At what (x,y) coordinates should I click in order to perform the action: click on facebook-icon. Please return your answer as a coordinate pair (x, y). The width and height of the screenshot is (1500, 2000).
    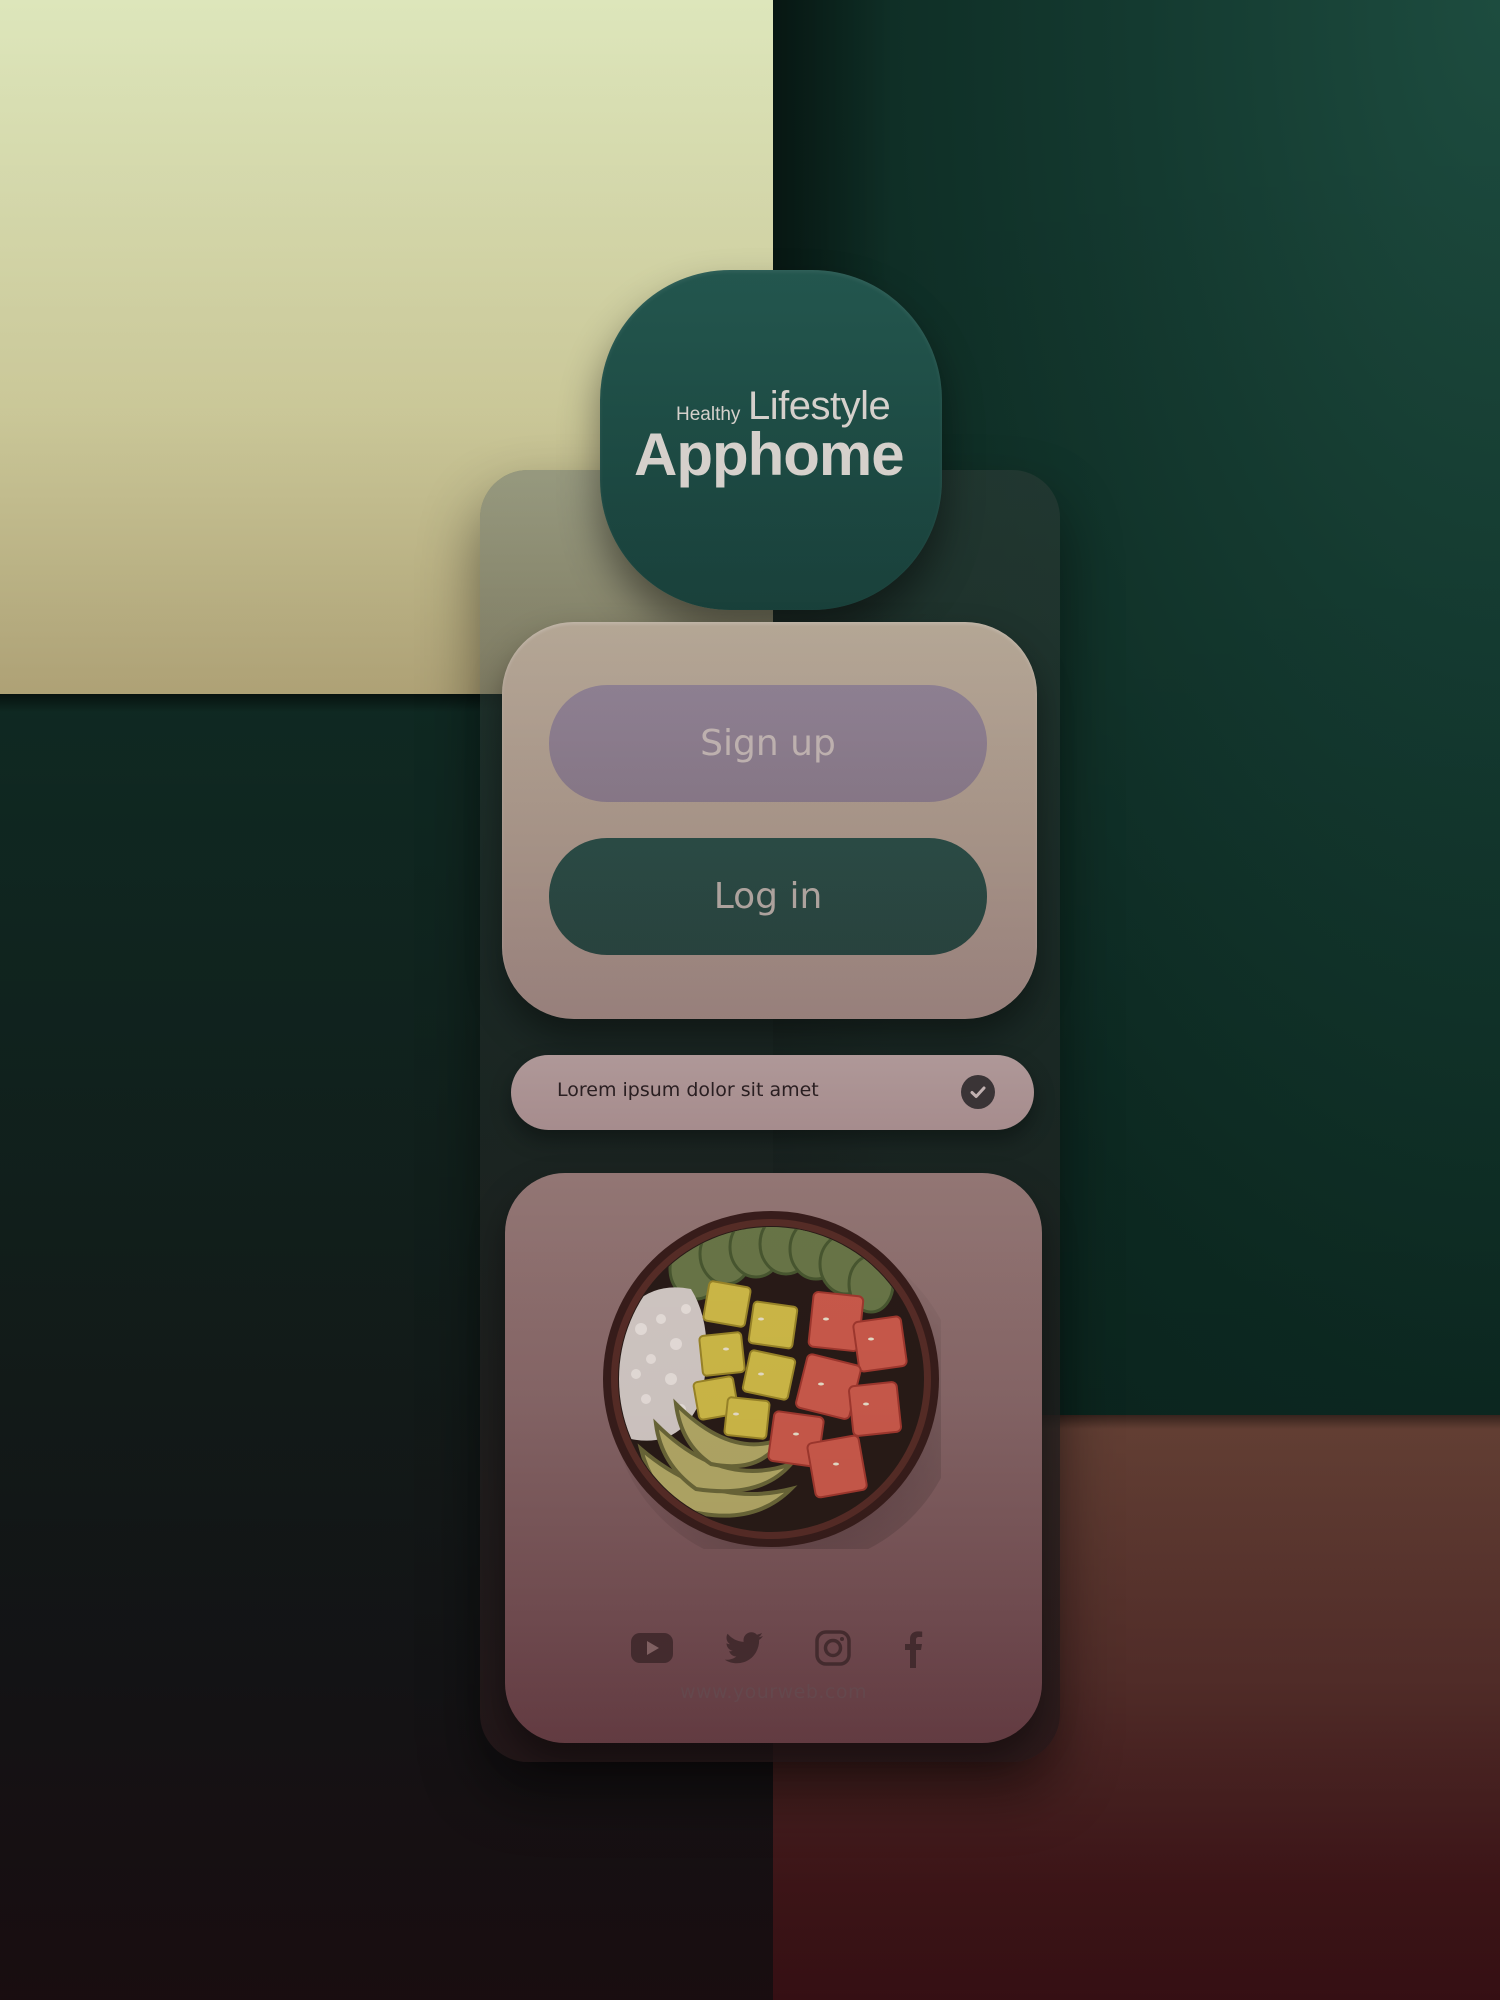
    Looking at the image, I should click on (912, 1648).